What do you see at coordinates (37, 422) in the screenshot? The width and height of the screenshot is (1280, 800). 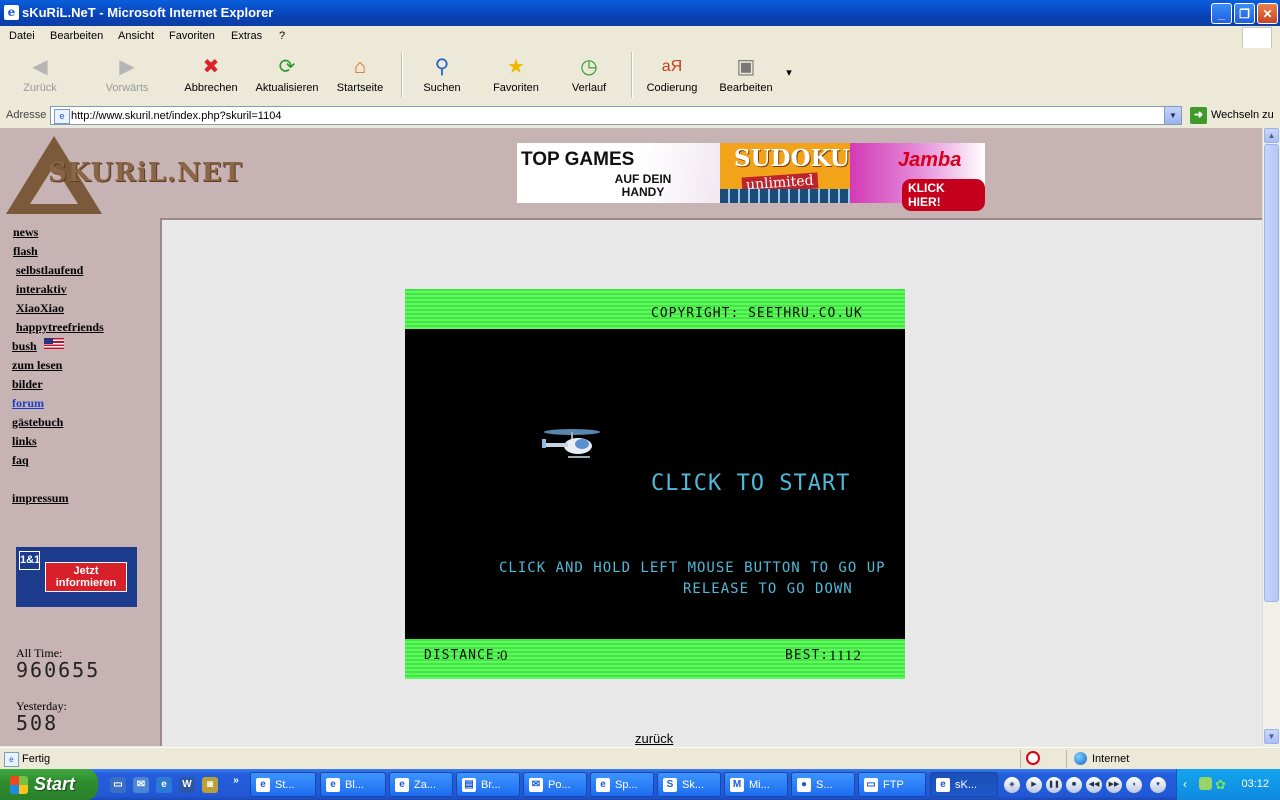 I see `nav-gastebuch: gästebuch` at bounding box center [37, 422].